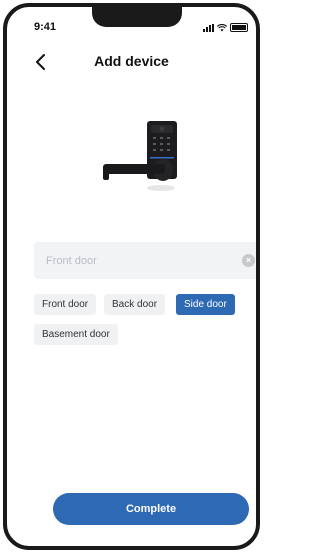 The width and height of the screenshot is (320, 553). What do you see at coordinates (239, 27) in the screenshot?
I see `battery-icon` at bounding box center [239, 27].